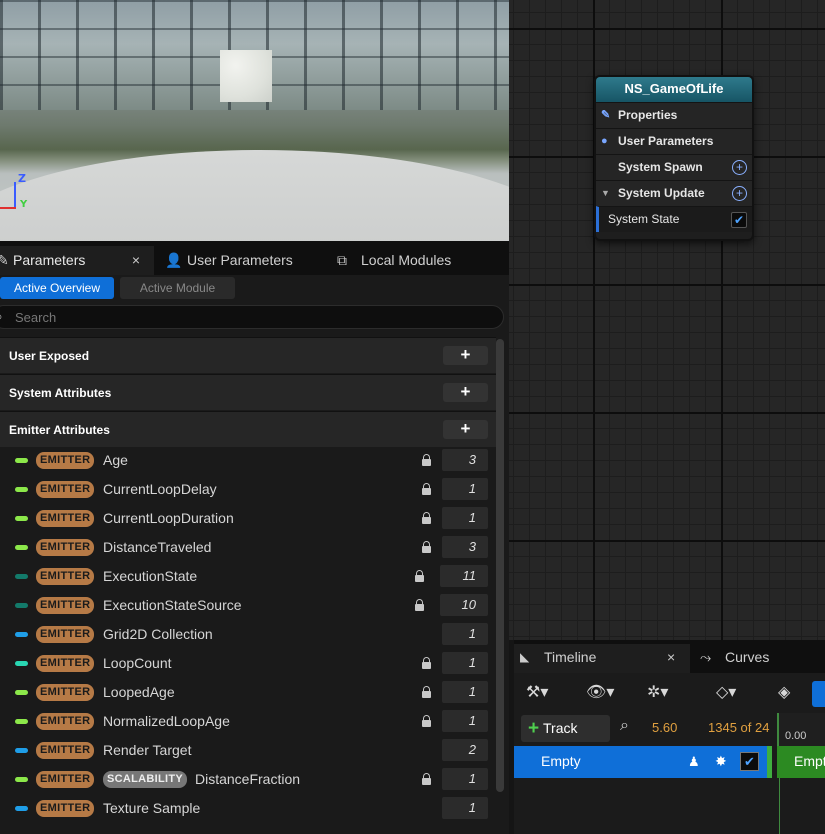 Image resolution: width=825 pixels, height=834 pixels. I want to click on parameter-row: EMITTER ExecutionState 11, so click(248, 576).